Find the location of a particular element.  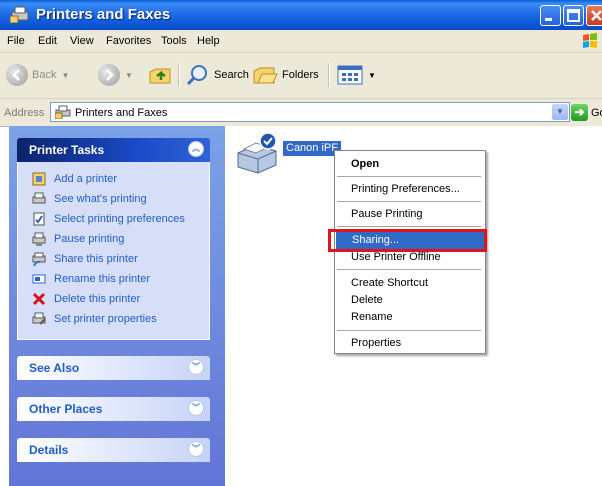

up-folder-button is located at coordinates (160, 75).